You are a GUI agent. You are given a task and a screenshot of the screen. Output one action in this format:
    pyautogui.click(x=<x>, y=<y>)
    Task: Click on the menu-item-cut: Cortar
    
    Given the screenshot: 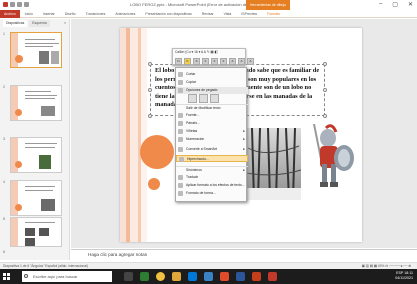 What is the action you would take?
    pyautogui.click(x=212, y=74)
    